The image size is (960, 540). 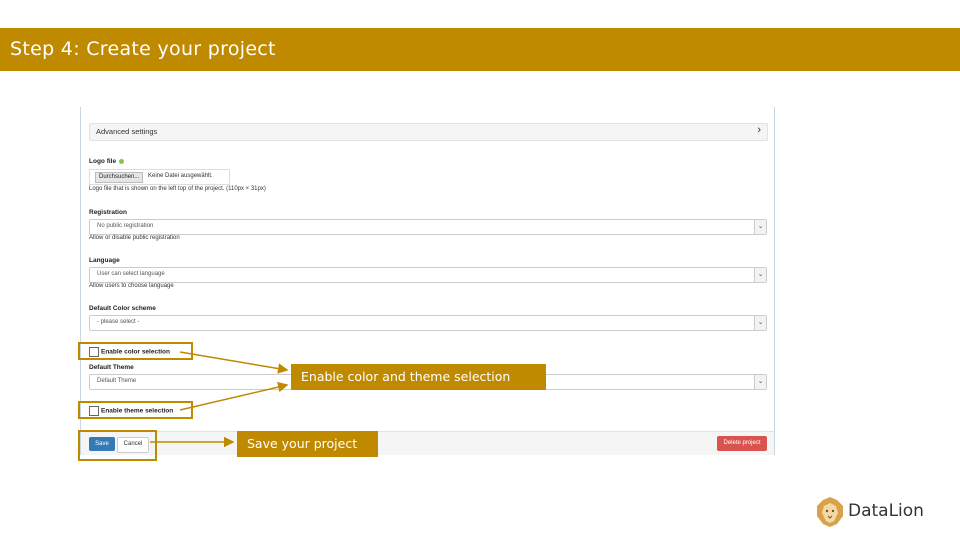 I want to click on callout-arrows, so click(x=219, y=399).